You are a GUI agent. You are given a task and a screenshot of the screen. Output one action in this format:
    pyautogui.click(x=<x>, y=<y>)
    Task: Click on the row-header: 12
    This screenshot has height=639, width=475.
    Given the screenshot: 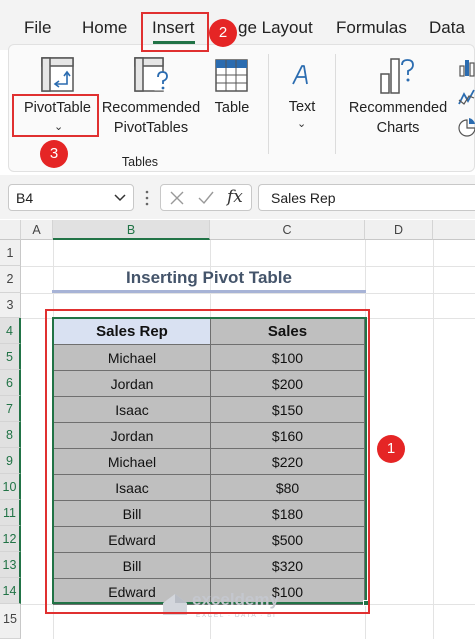 What is the action you would take?
    pyautogui.click(x=10, y=539)
    